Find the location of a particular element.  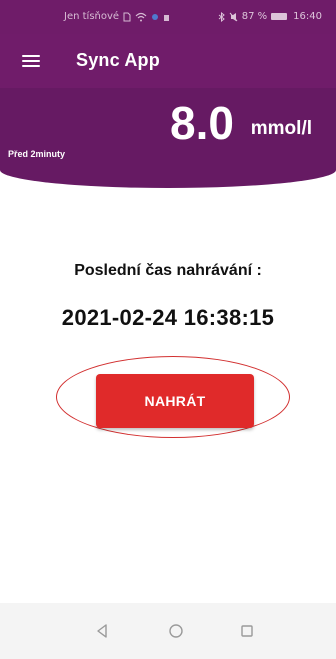

upload-button: NAHRÁT is located at coordinates (175, 401).